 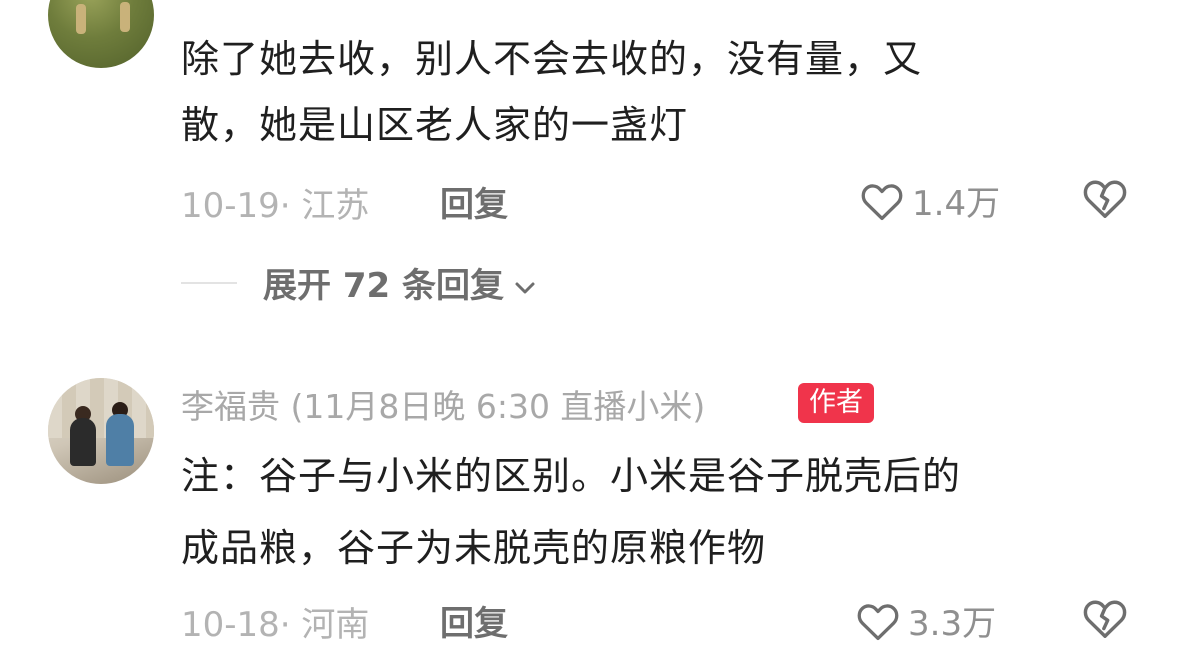 What do you see at coordinates (525, 285) in the screenshot?
I see `chevron-down-icon` at bounding box center [525, 285].